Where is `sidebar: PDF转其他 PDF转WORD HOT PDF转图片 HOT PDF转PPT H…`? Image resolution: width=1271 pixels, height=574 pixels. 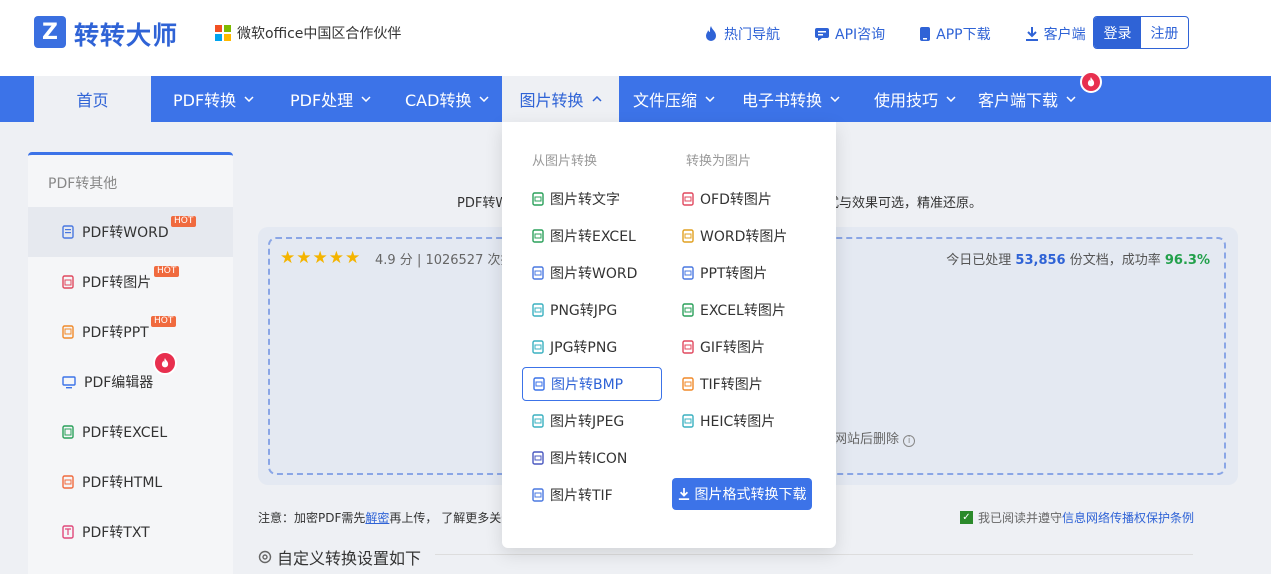 sidebar: PDF转其他 PDF转WORD HOT PDF转图片 HOT PDF转PPT H… is located at coordinates (130, 363).